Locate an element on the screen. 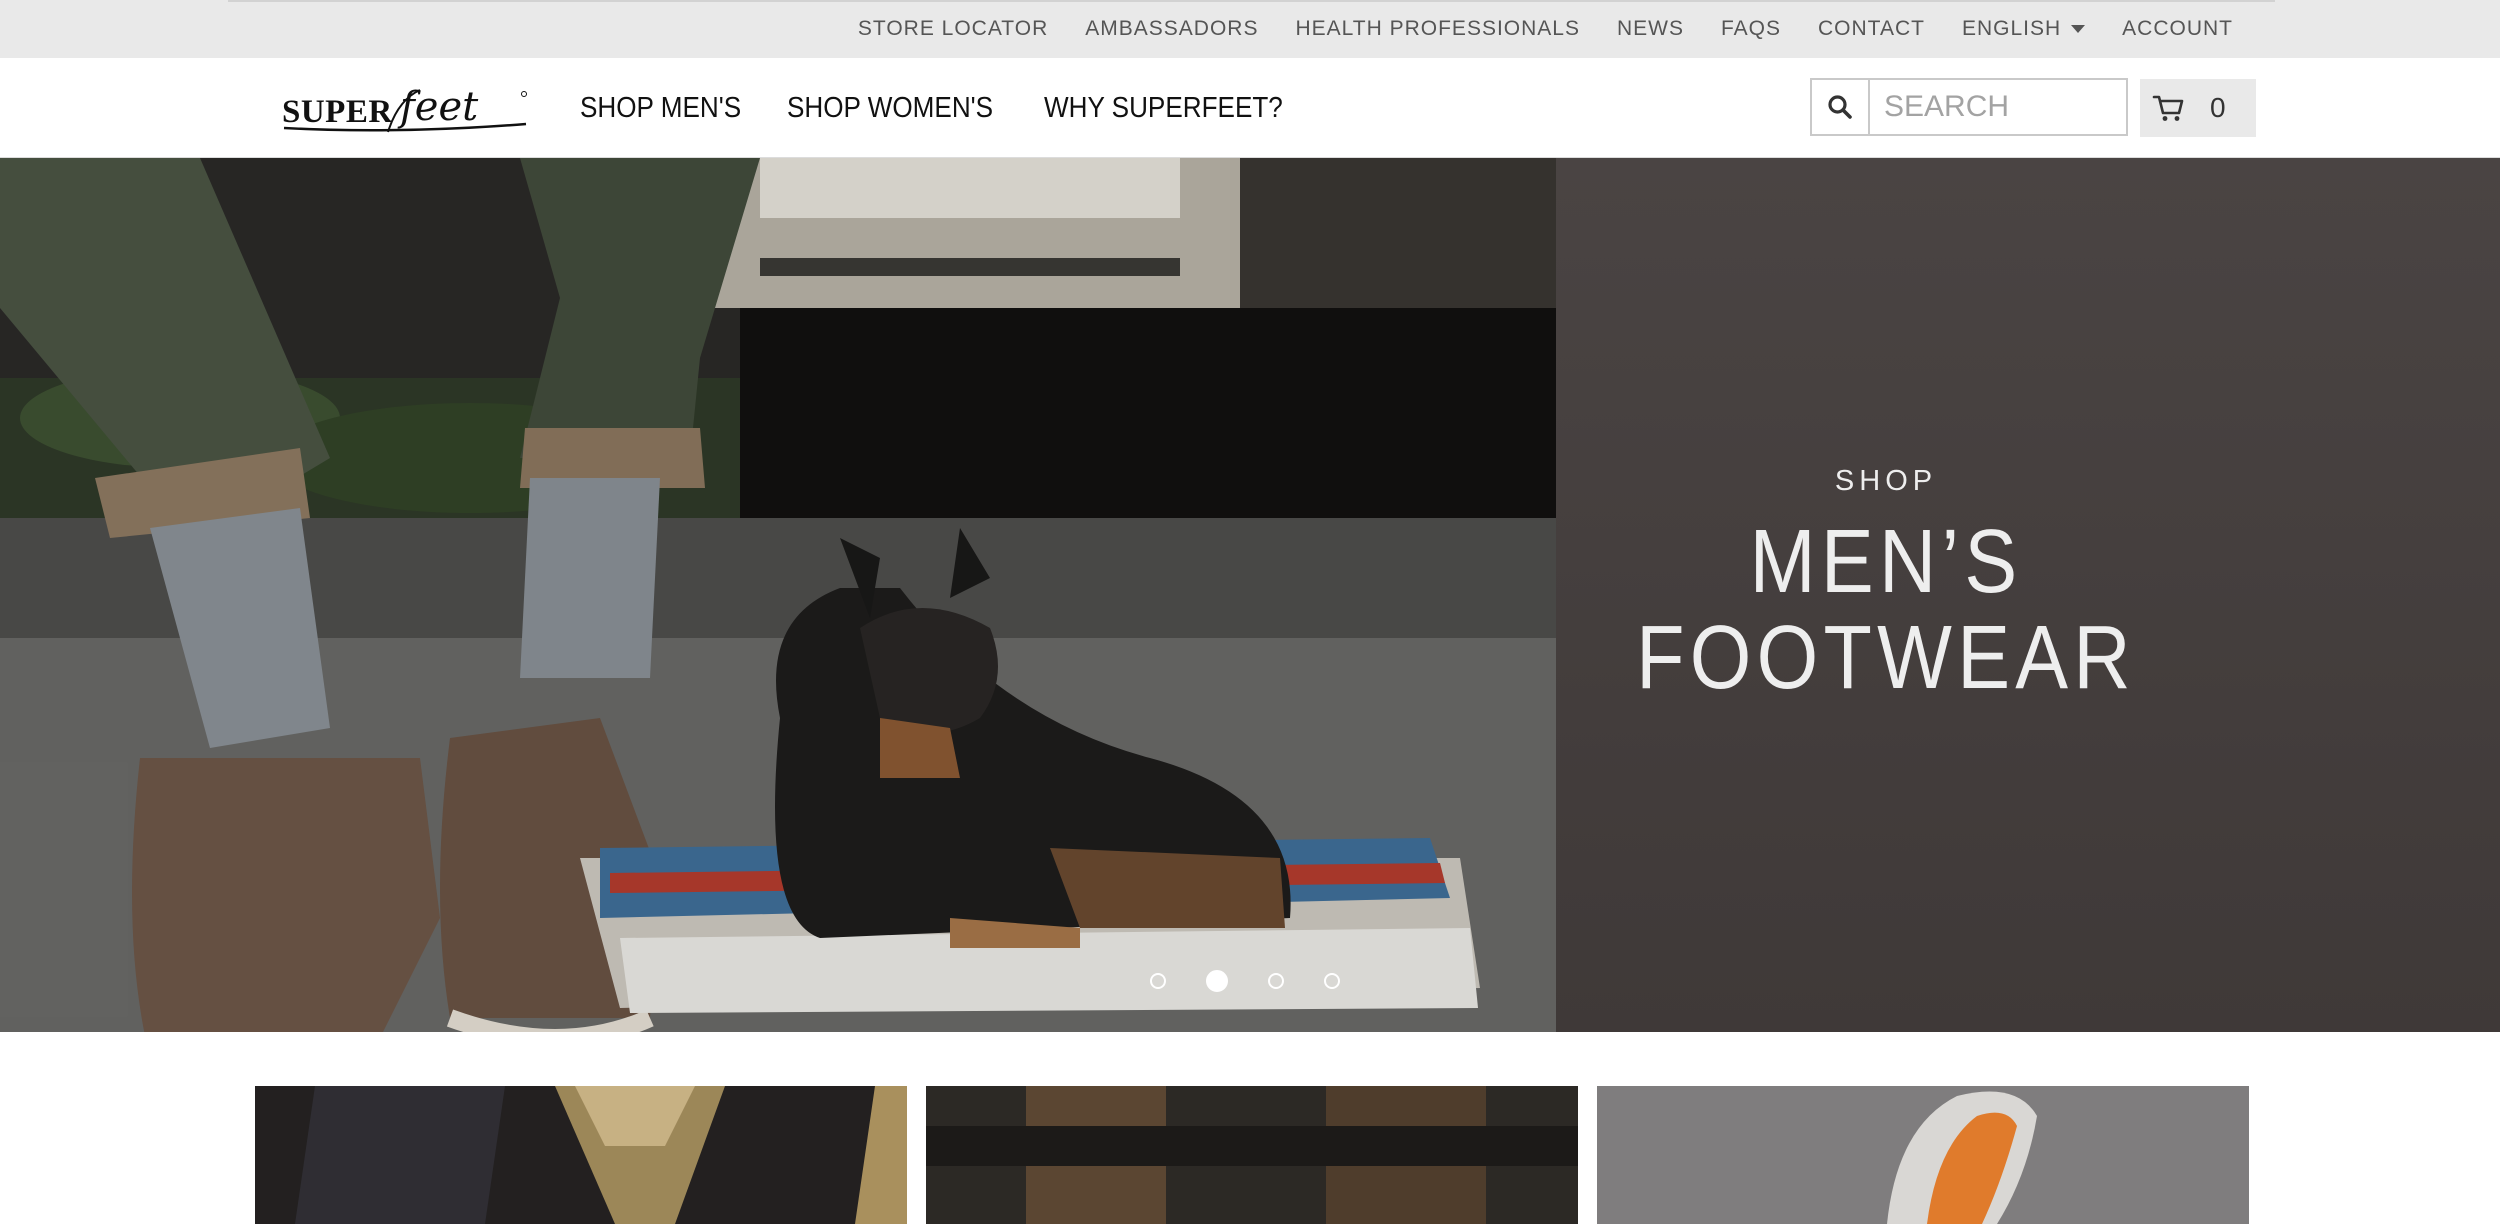  promo-tile-2-image is located at coordinates (1252, 1155).